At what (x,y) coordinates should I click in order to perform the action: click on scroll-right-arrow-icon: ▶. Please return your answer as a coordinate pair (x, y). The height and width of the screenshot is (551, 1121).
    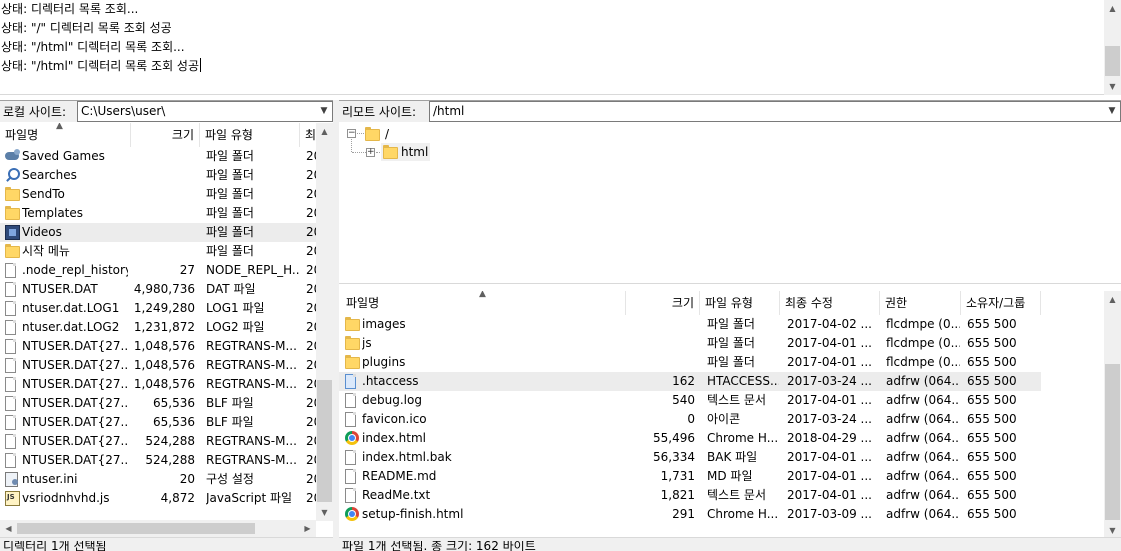
    Looking at the image, I should click on (307, 528).